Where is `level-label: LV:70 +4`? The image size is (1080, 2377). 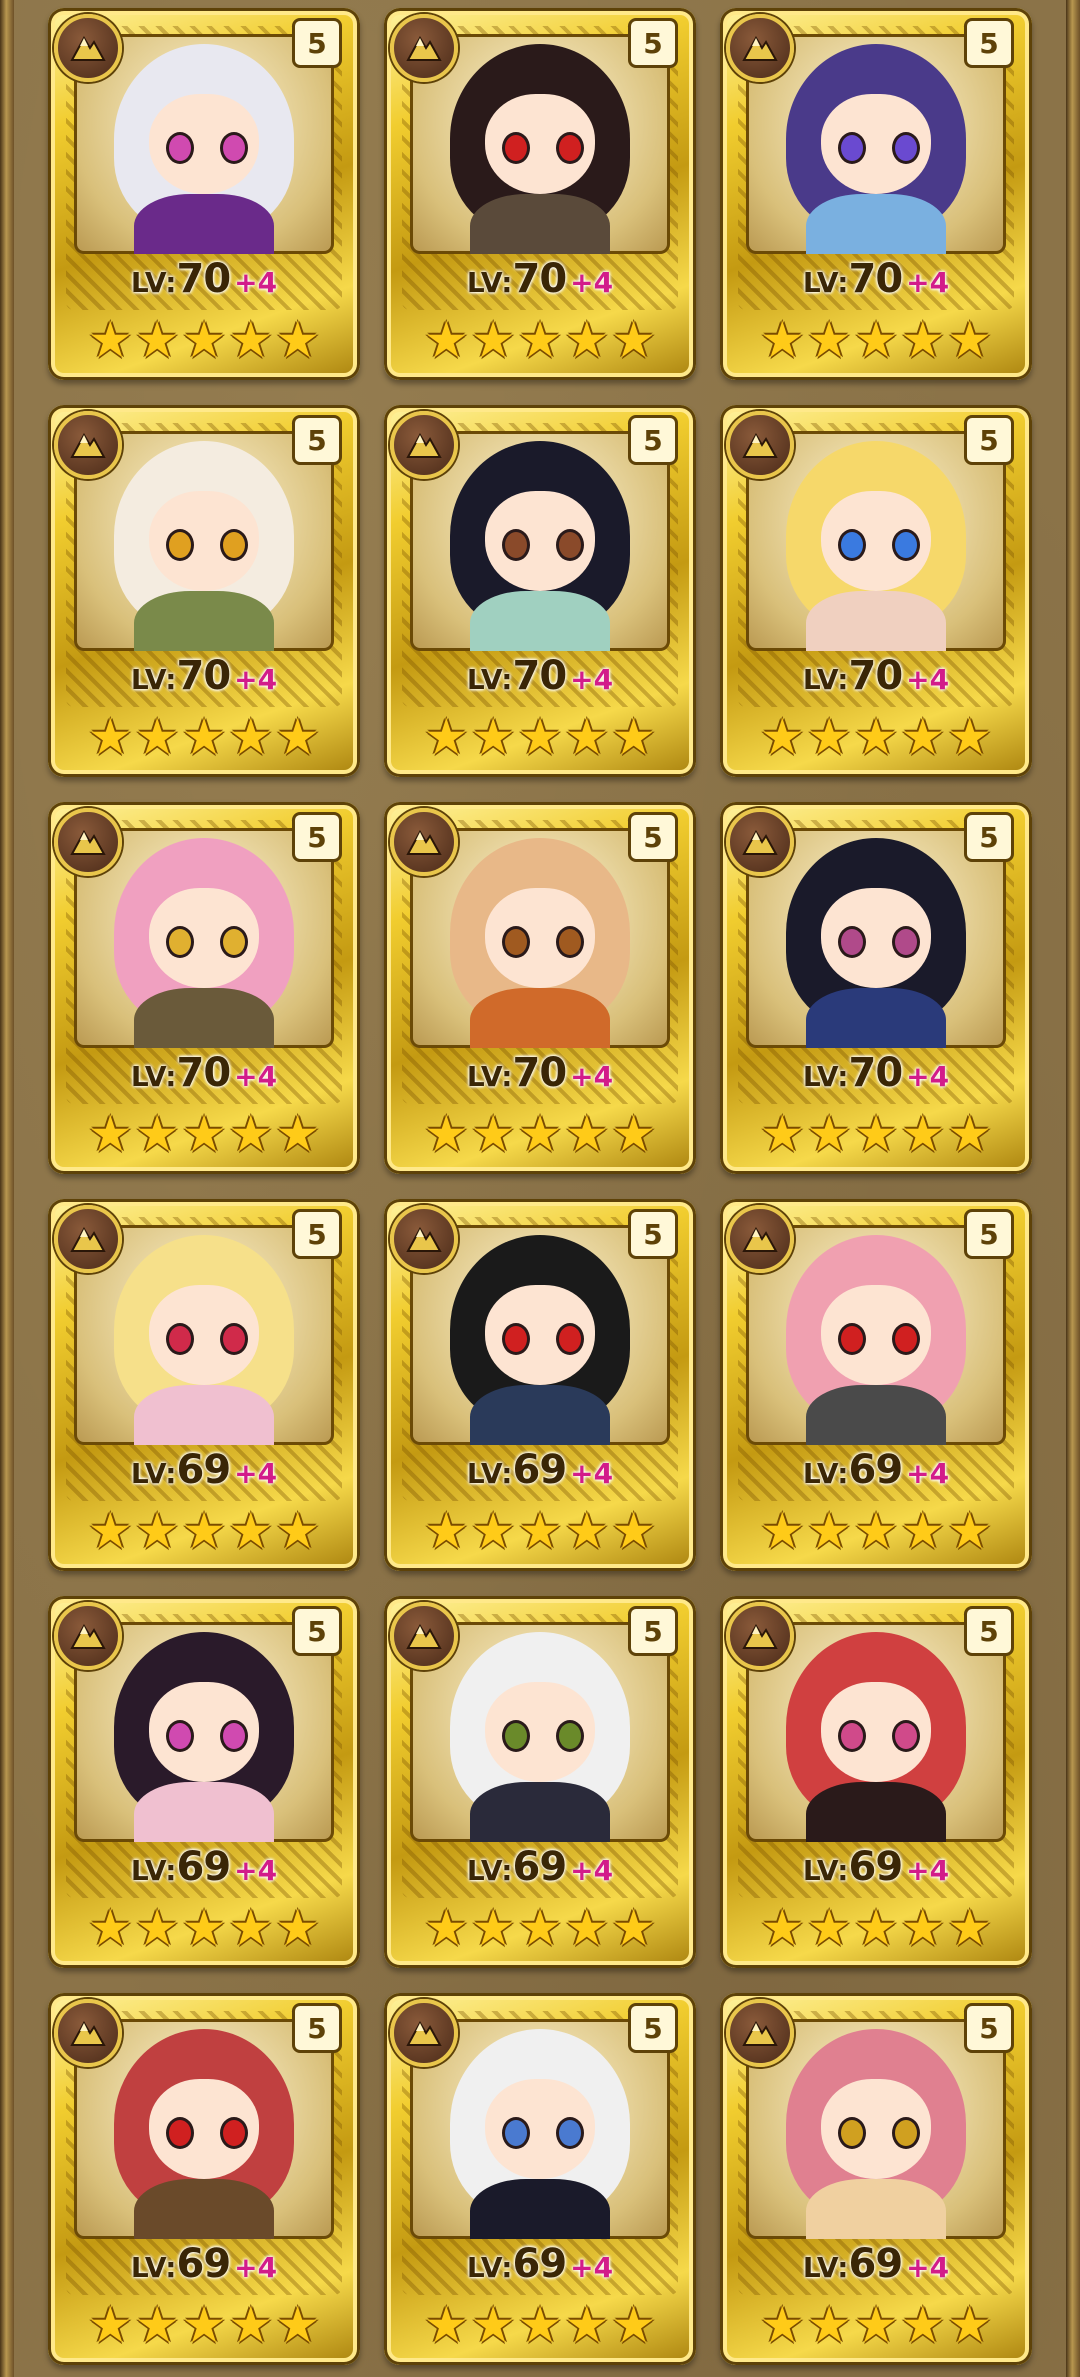 level-label: LV:70 +4 is located at coordinates (876, 676).